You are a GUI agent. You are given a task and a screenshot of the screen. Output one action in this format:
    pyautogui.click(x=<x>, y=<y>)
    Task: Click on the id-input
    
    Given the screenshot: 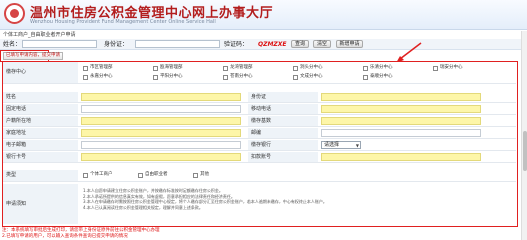 What is the action you would take?
    pyautogui.click(x=177, y=44)
    